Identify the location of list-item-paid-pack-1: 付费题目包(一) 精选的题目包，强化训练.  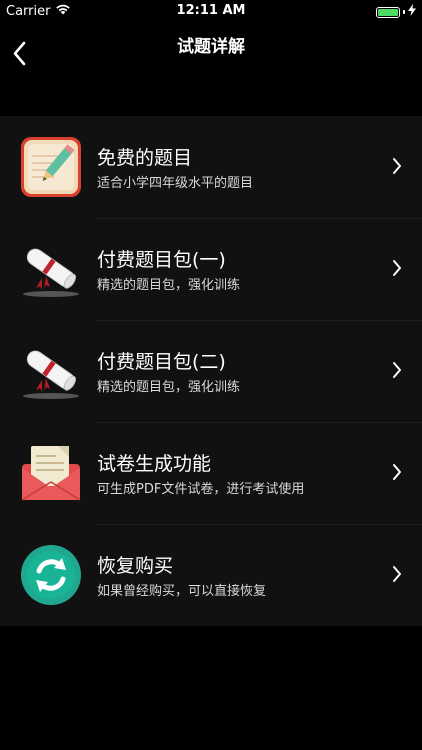
(211, 269).